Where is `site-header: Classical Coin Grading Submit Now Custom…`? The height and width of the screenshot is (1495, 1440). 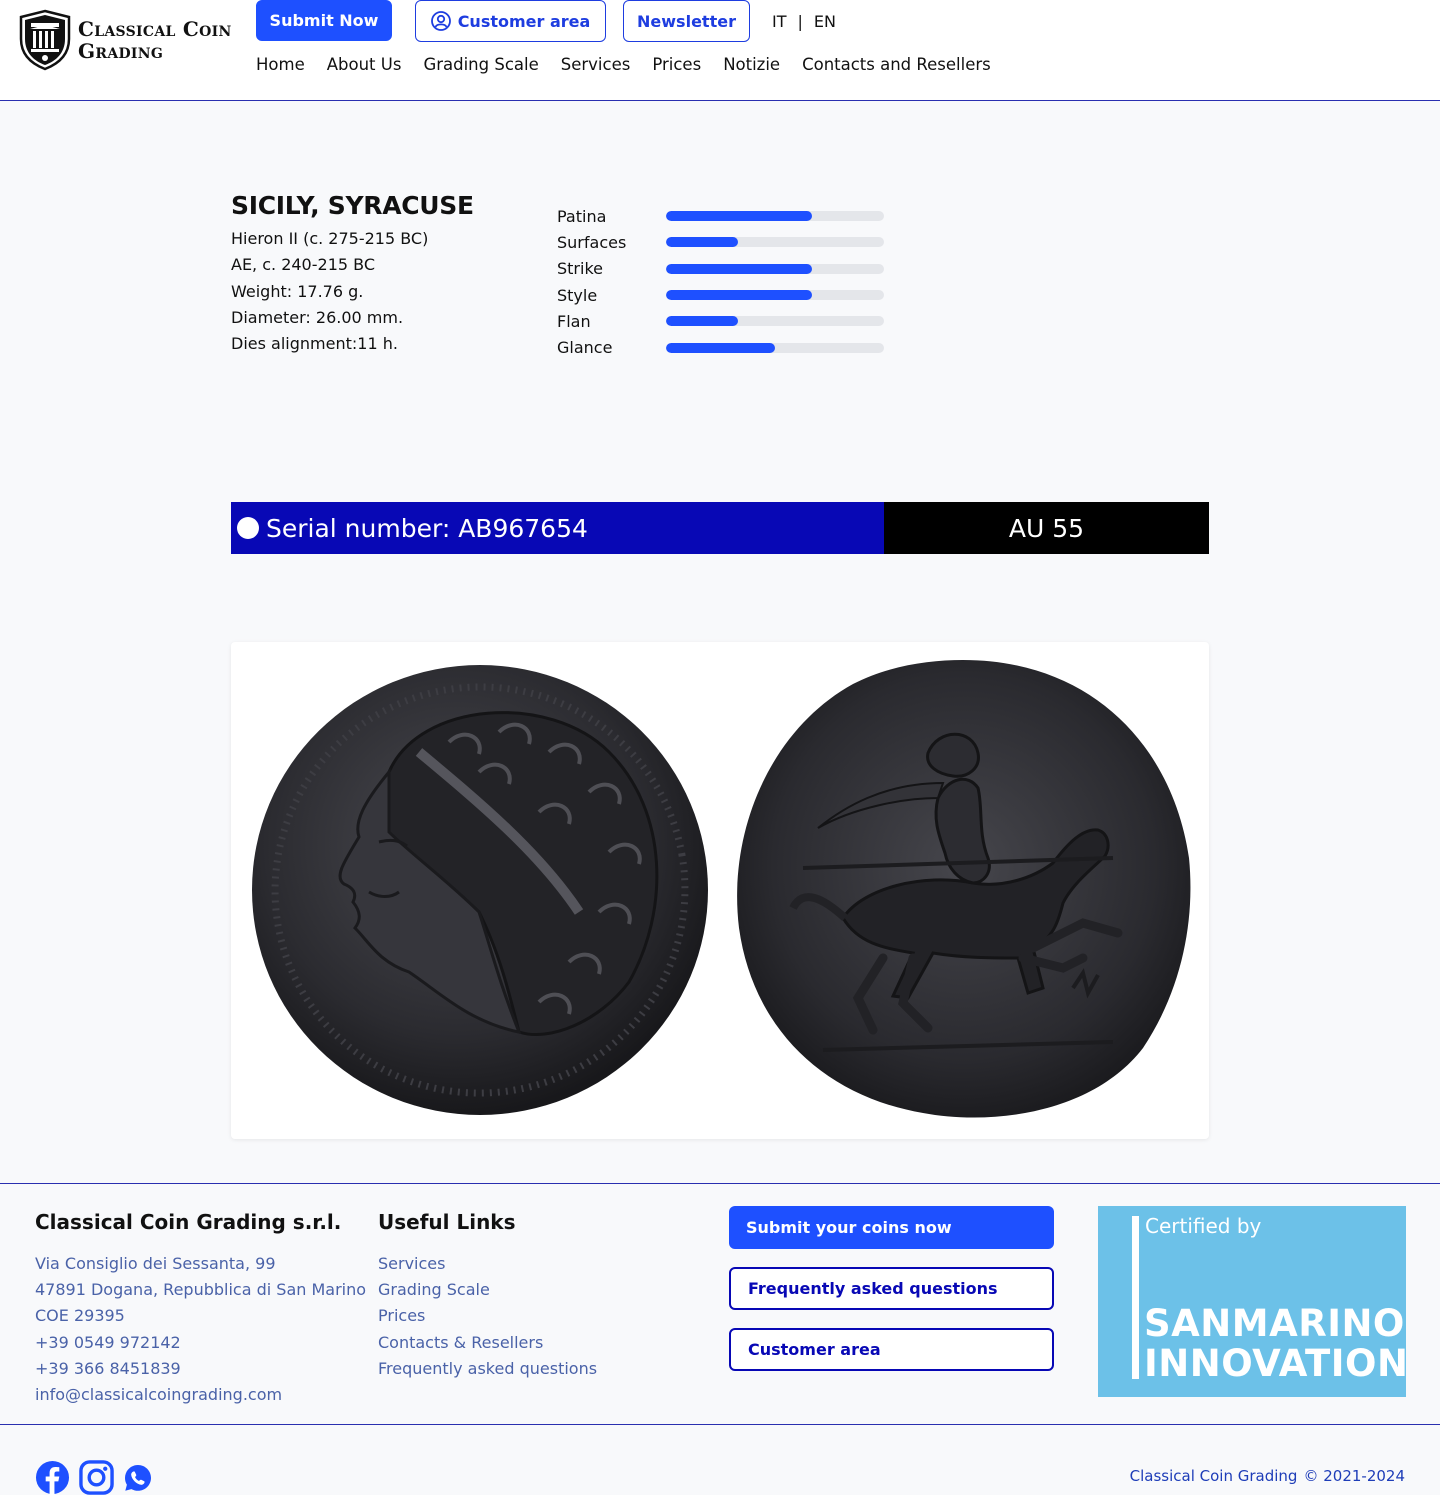 site-header: Classical Coin Grading Submit Now Custom… is located at coordinates (720, 50).